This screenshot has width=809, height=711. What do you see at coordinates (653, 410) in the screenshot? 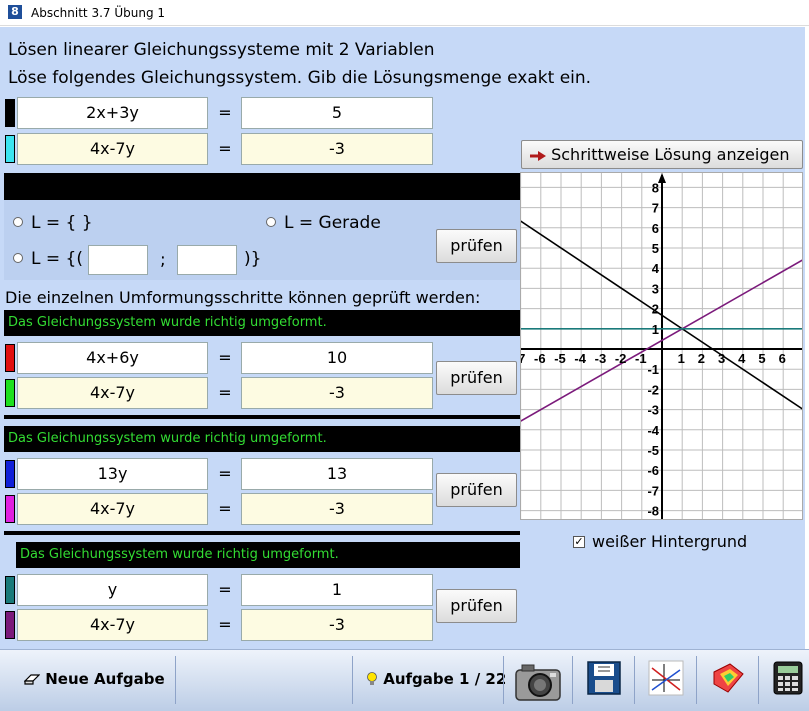
I see `y-tick-label: -3` at bounding box center [653, 410].